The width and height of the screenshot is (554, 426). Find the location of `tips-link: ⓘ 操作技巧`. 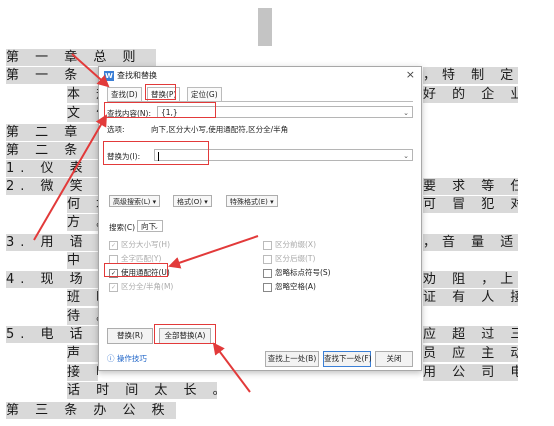

tips-link: ⓘ 操作技巧 is located at coordinates (127, 358).